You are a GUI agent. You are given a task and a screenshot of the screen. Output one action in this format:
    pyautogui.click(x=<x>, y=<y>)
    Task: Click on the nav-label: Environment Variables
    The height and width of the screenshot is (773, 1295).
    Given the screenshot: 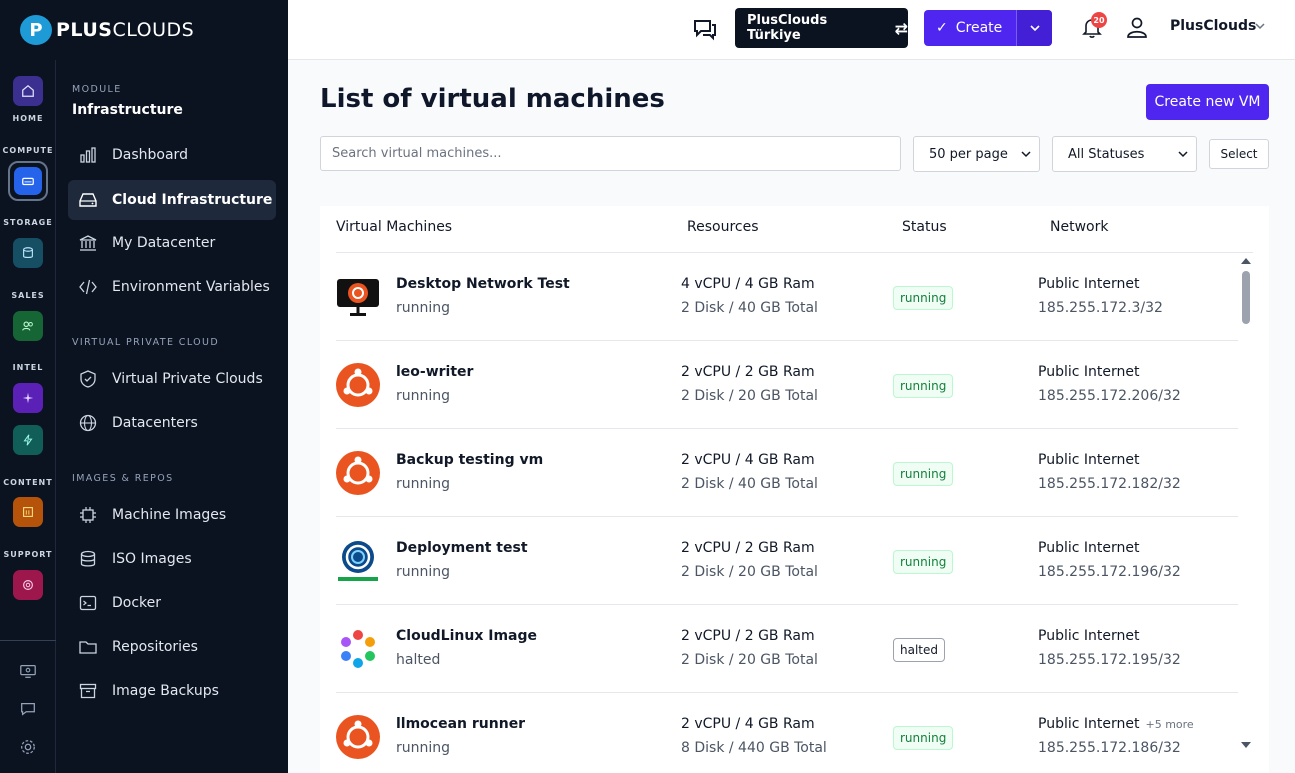 What is the action you would take?
    pyautogui.click(x=191, y=287)
    